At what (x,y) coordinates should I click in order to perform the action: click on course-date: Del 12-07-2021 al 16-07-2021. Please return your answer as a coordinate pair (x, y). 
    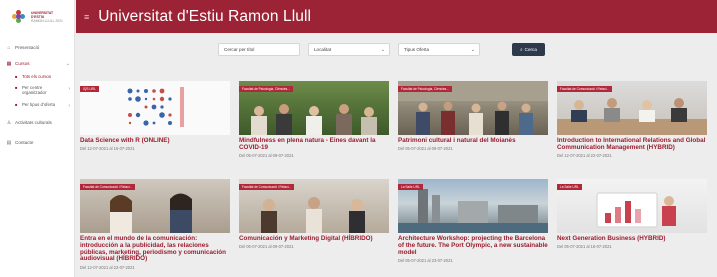
    Looking at the image, I should click on (107, 148).